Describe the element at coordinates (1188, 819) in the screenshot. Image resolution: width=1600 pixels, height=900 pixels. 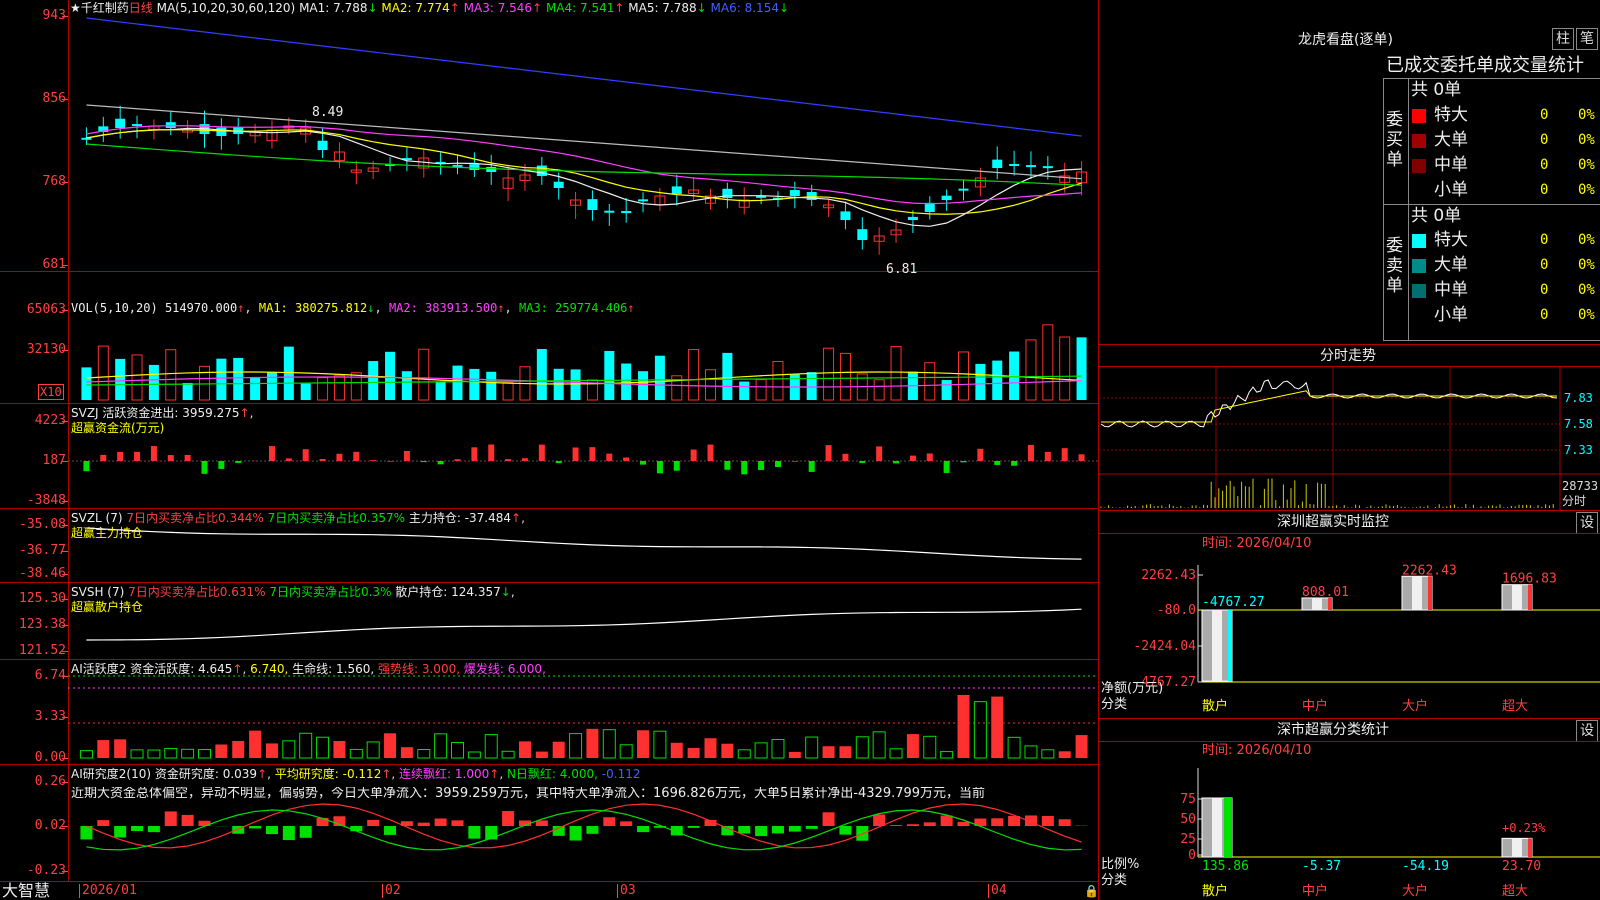
I see `bar-y-tick: 50` at that location.